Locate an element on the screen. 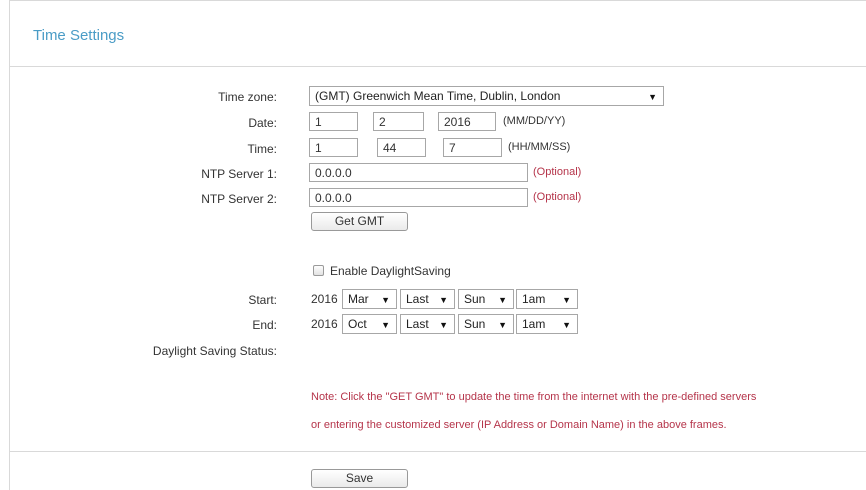 This screenshot has height=490, width=866. date-year-input is located at coordinates (467, 121).